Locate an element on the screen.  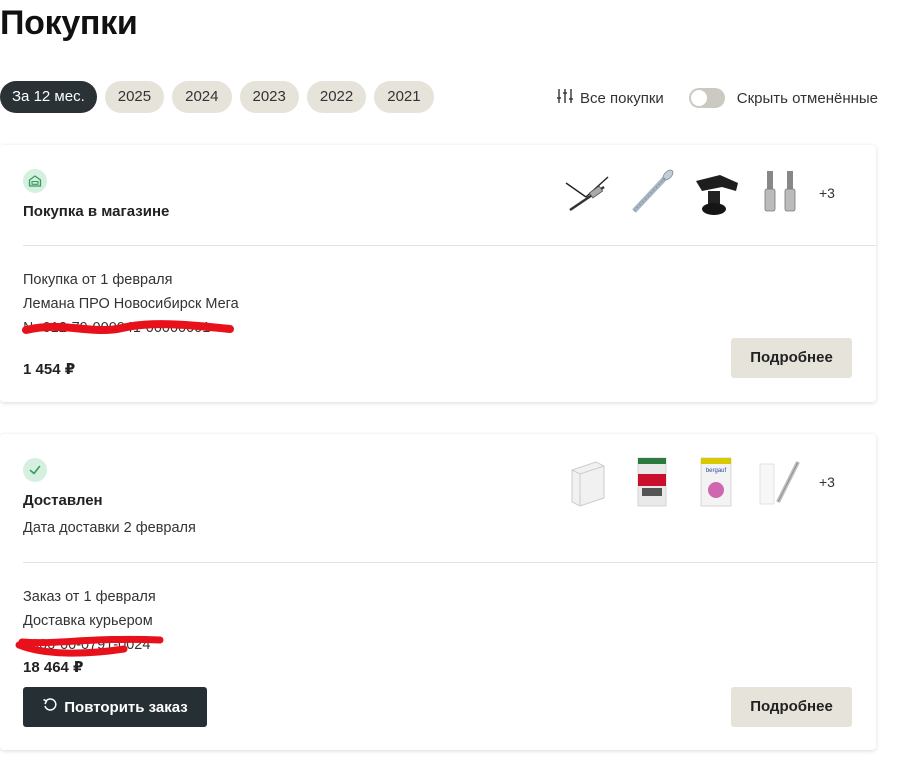
all-purchases-label: Все покупки is located at coordinates (622, 98).